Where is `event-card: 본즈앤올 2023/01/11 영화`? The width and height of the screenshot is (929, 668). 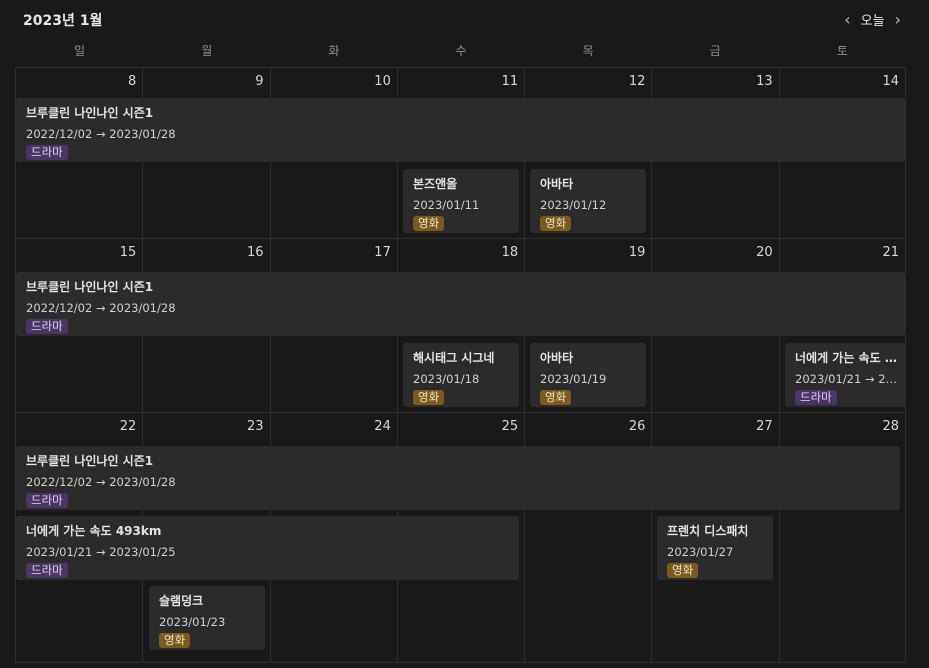 event-card: 본즈앤올 2023/01/11 영화 is located at coordinates (461, 201).